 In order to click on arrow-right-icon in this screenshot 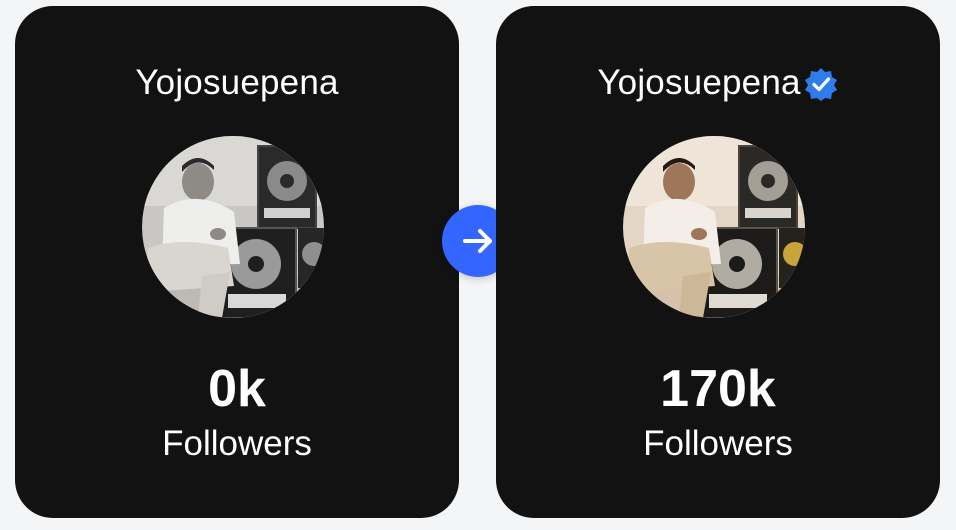, I will do `click(477, 241)`.